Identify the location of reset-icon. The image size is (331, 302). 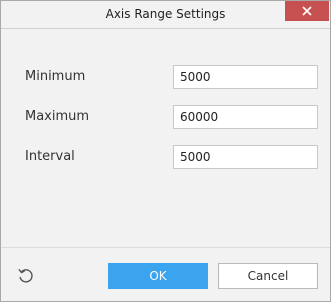
(25, 276).